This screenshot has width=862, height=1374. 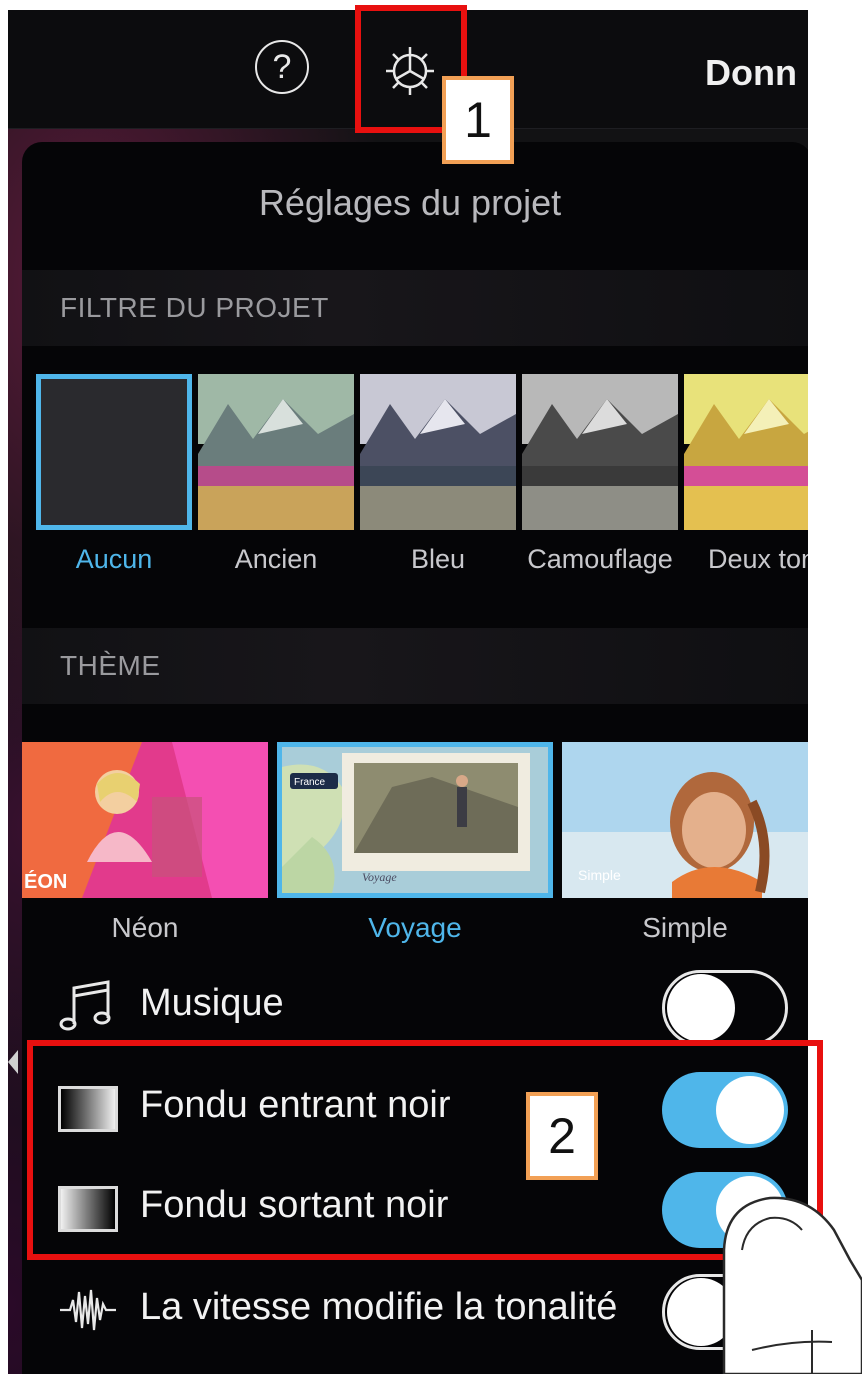 What do you see at coordinates (45, 881) in the screenshot?
I see `neon-theme-caption: ÉON` at bounding box center [45, 881].